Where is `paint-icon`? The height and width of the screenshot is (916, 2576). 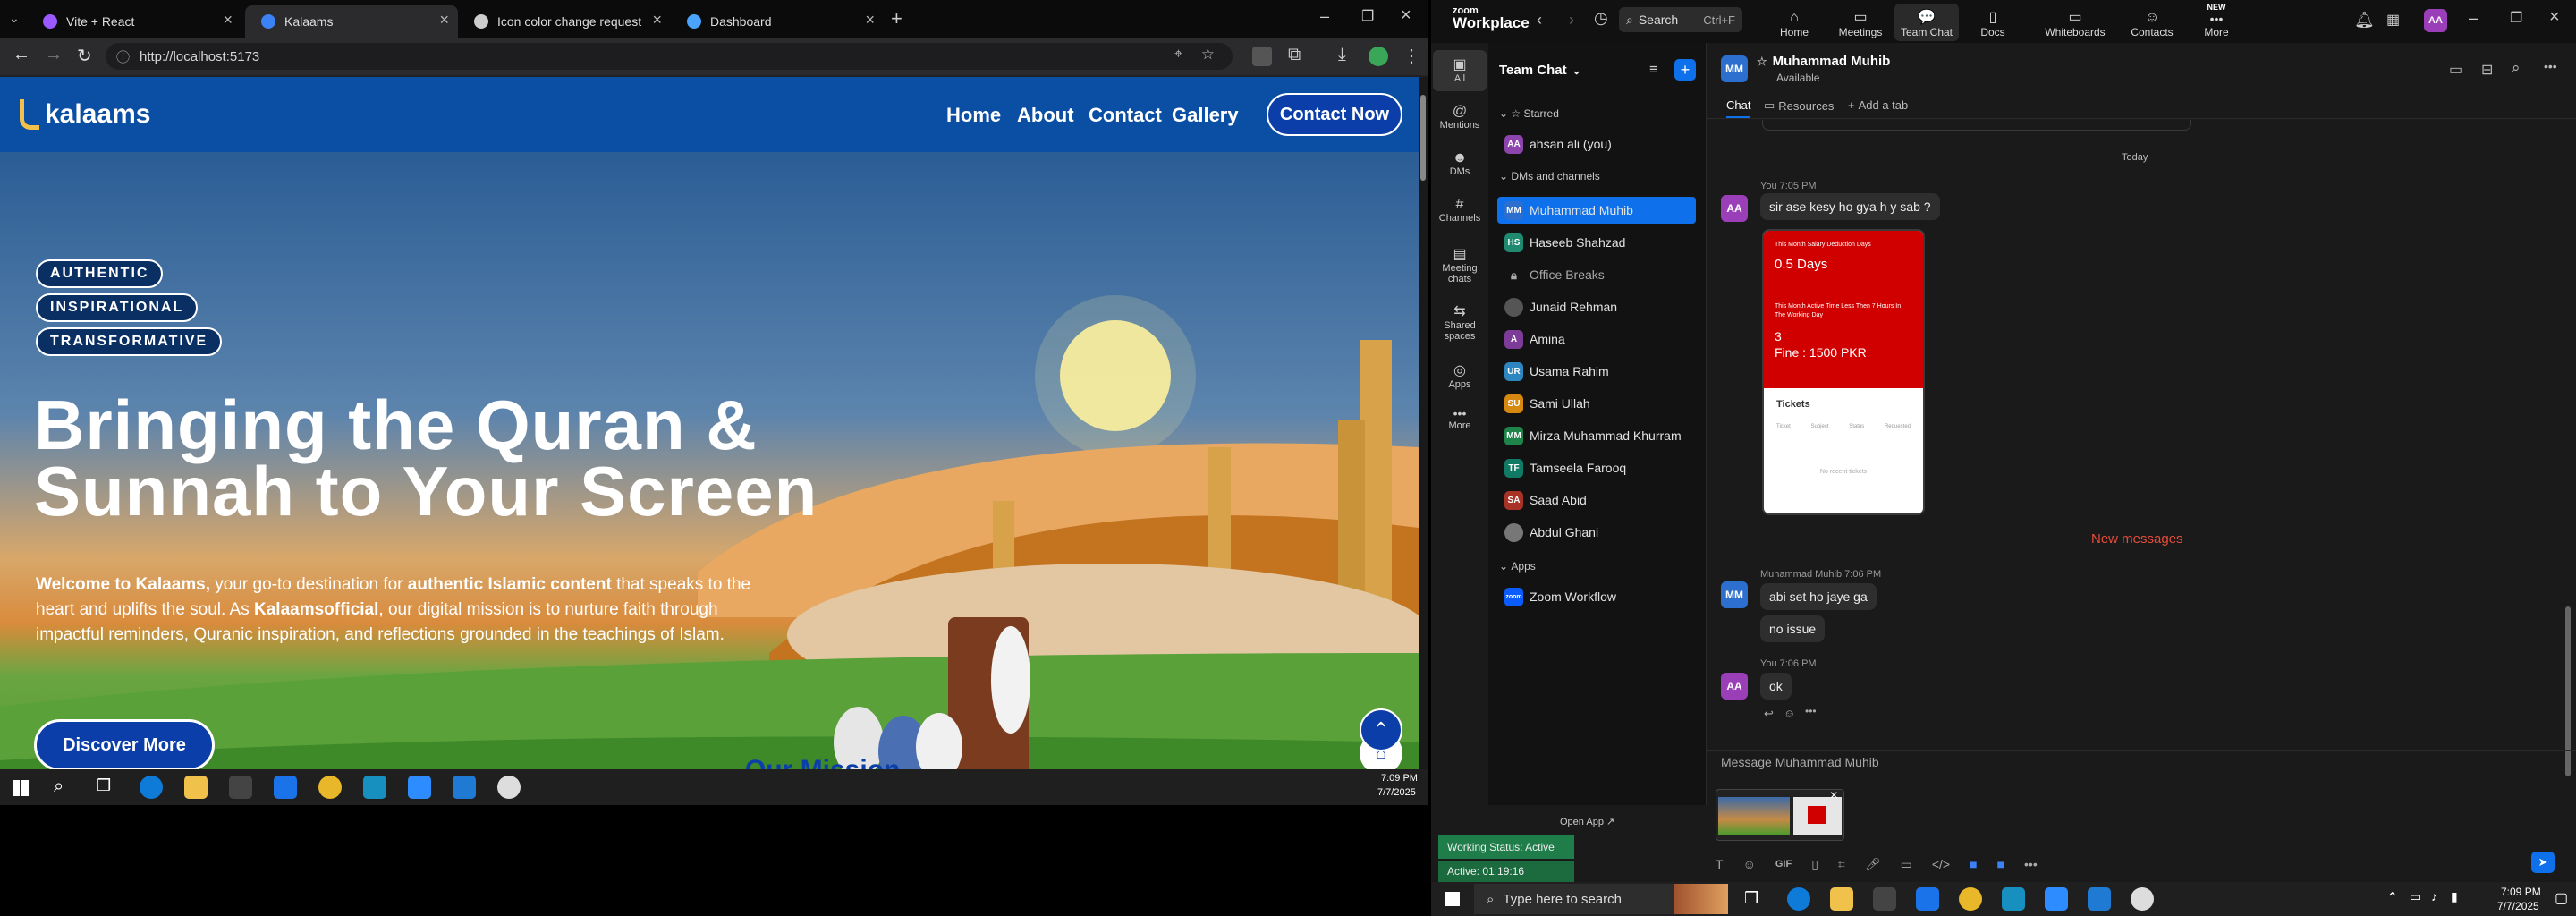 paint-icon is located at coordinates (509, 787).